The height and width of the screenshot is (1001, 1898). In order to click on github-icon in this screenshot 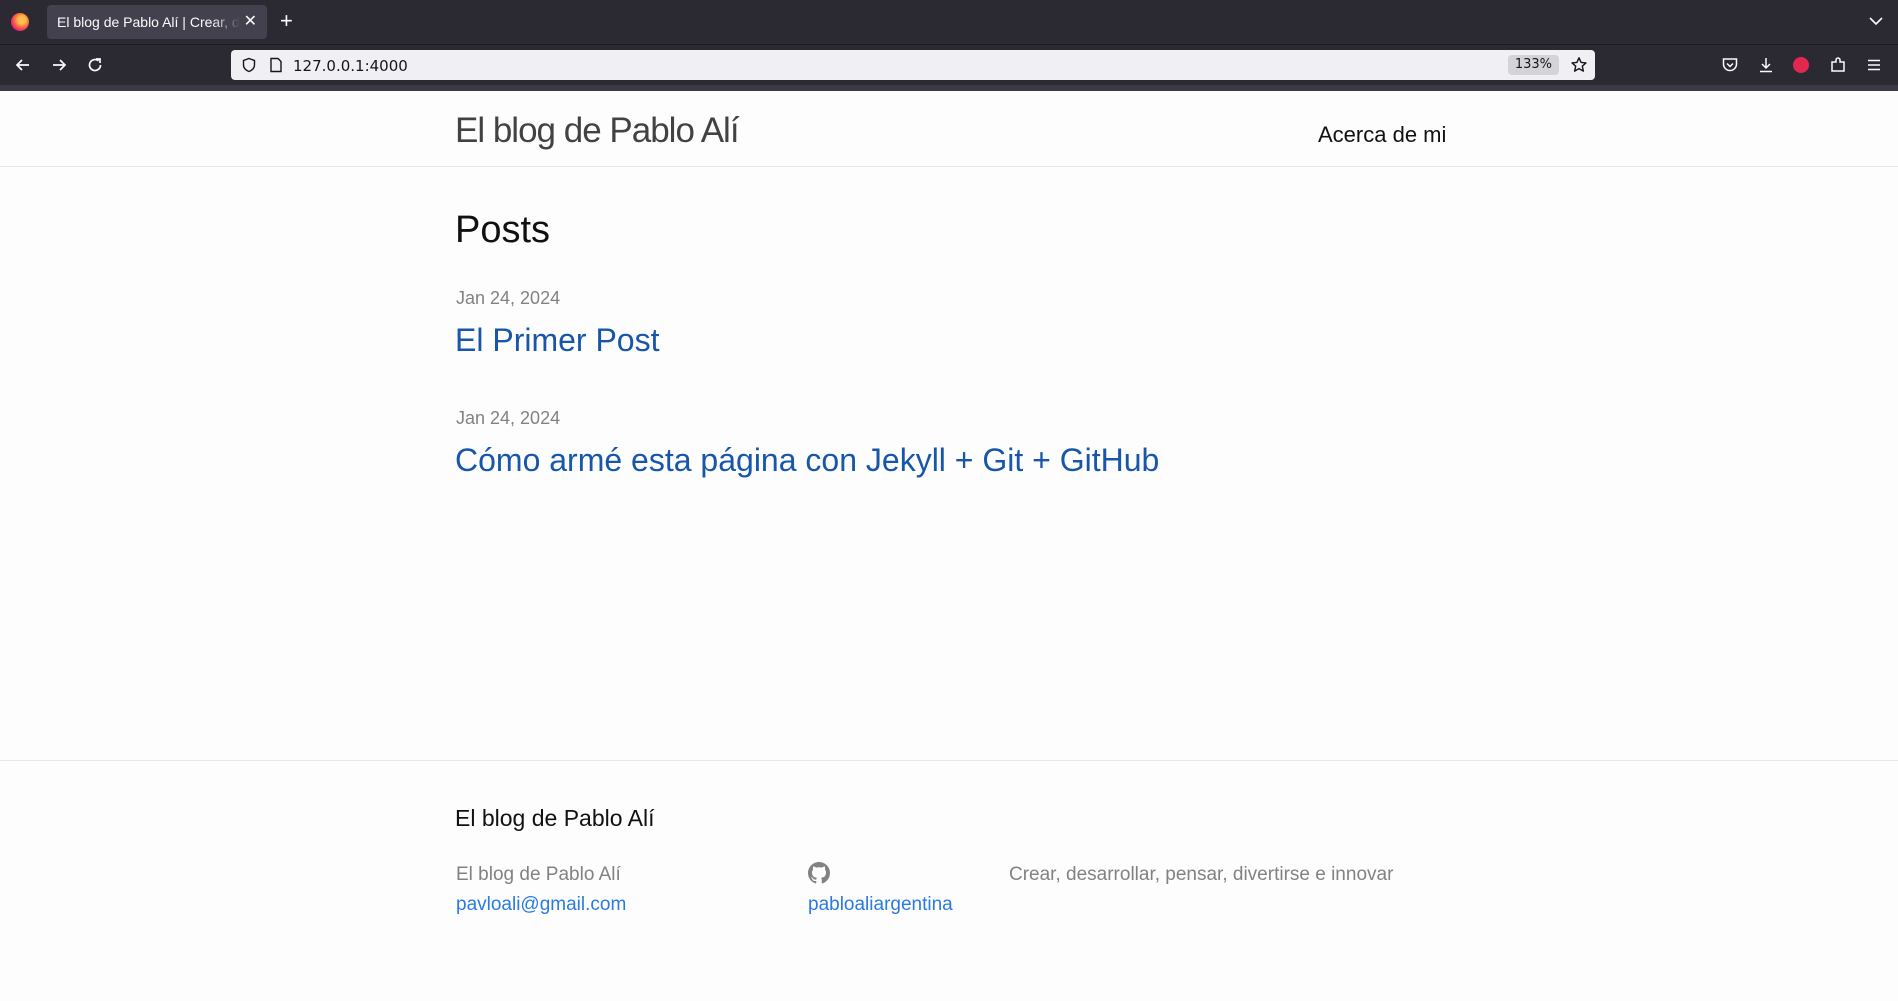, I will do `click(819, 873)`.